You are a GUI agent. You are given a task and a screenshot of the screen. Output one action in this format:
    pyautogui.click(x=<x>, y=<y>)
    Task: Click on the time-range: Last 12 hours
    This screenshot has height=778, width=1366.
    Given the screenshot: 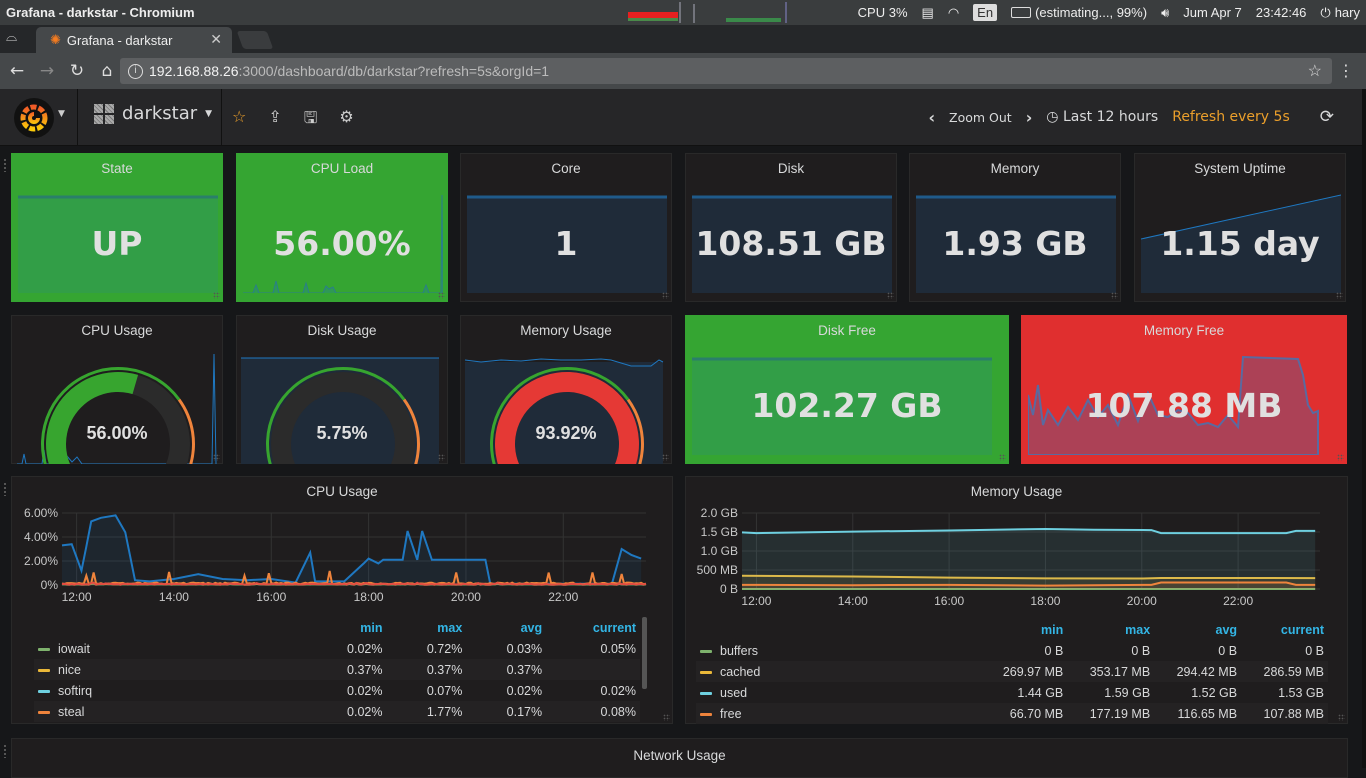 What is the action you would take?
    pyautogui.click(x=1110, y=117)
    